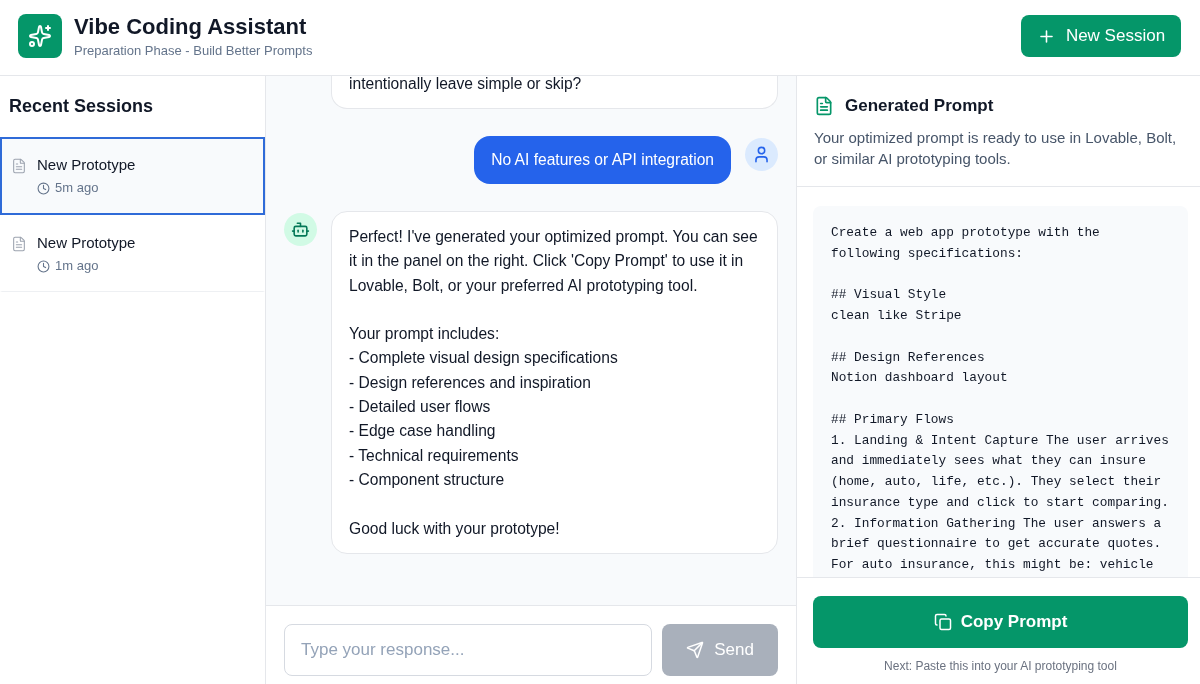  I want to click on session-time: 5m ago, so click(77, 188).